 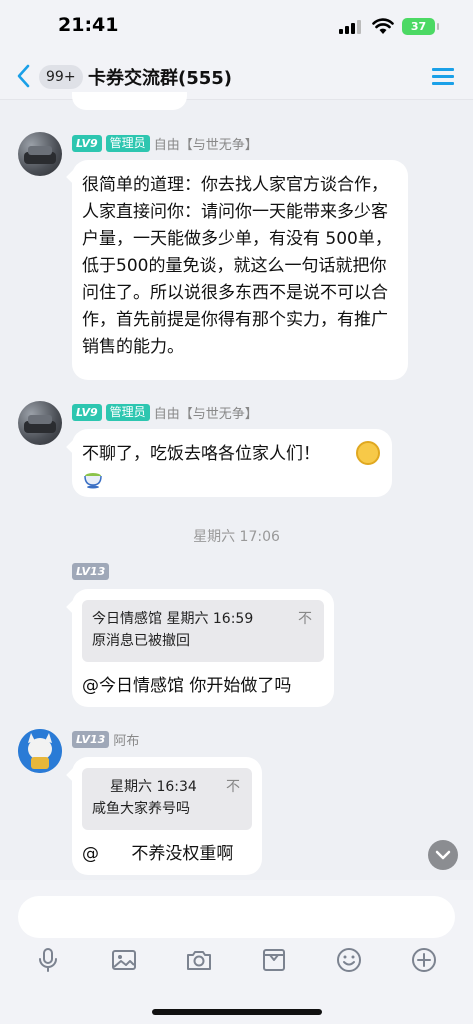 I want to click on quote-header: 星期六 16:34, so click(x=153, y=787).